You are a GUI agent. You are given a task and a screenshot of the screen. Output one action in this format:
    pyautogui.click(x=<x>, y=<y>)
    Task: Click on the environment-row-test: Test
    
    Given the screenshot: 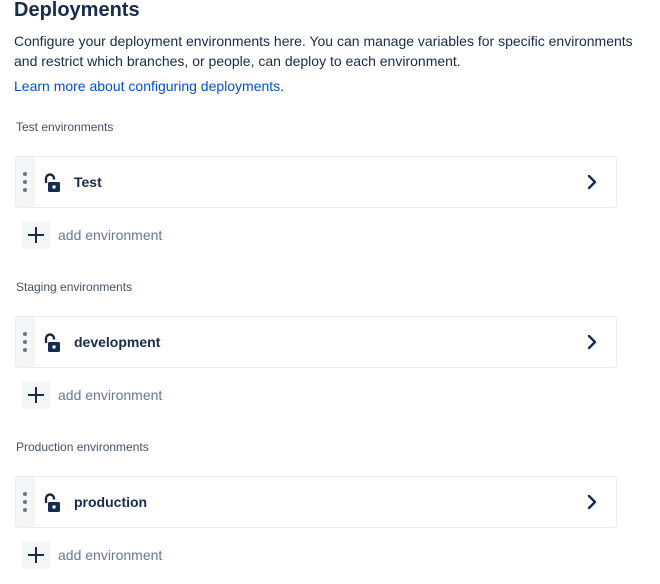 What is the action you would take?
    pyautogui.click(x=316, y=182)
    